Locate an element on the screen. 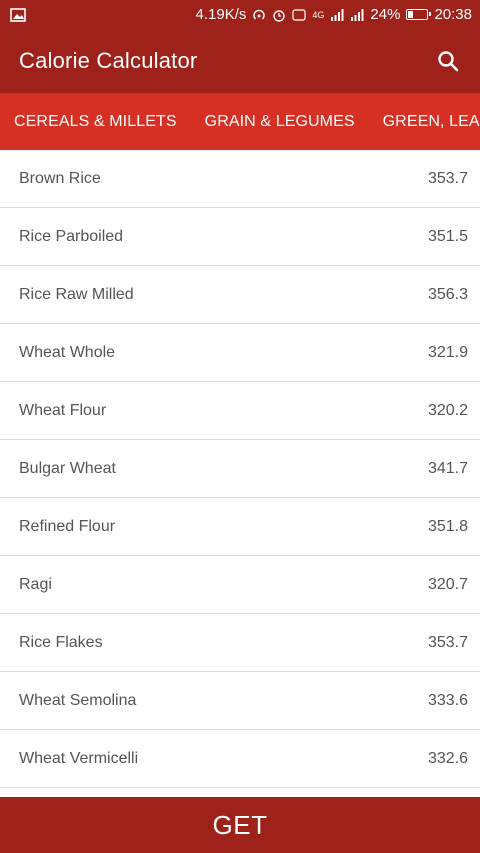  status-bar: 4.19K/s 4G 24% 20:38 is located at coordinates (240, 14).